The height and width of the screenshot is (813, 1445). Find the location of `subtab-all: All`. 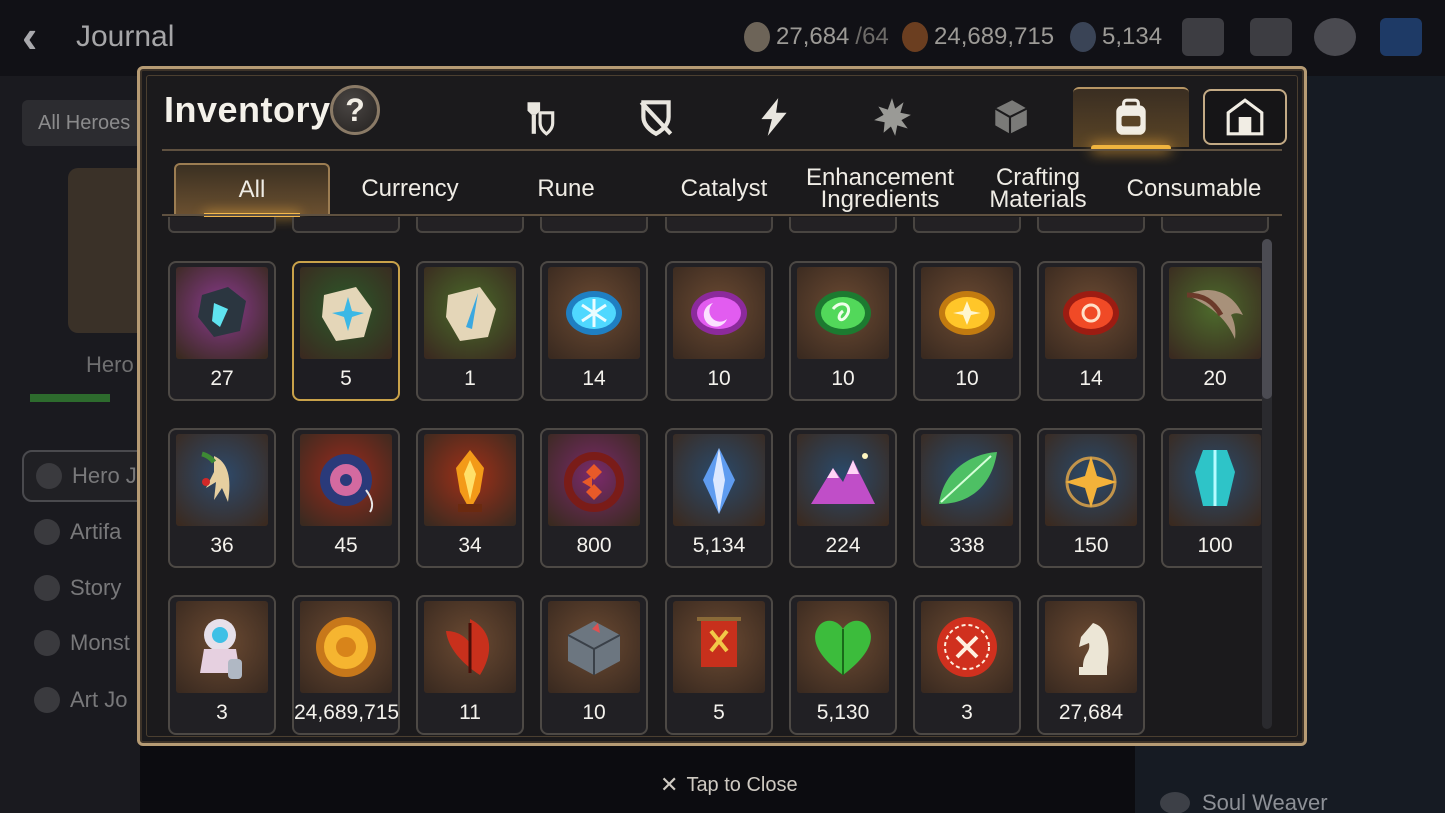

subtab-all: All is located at coordinates (252, 190).